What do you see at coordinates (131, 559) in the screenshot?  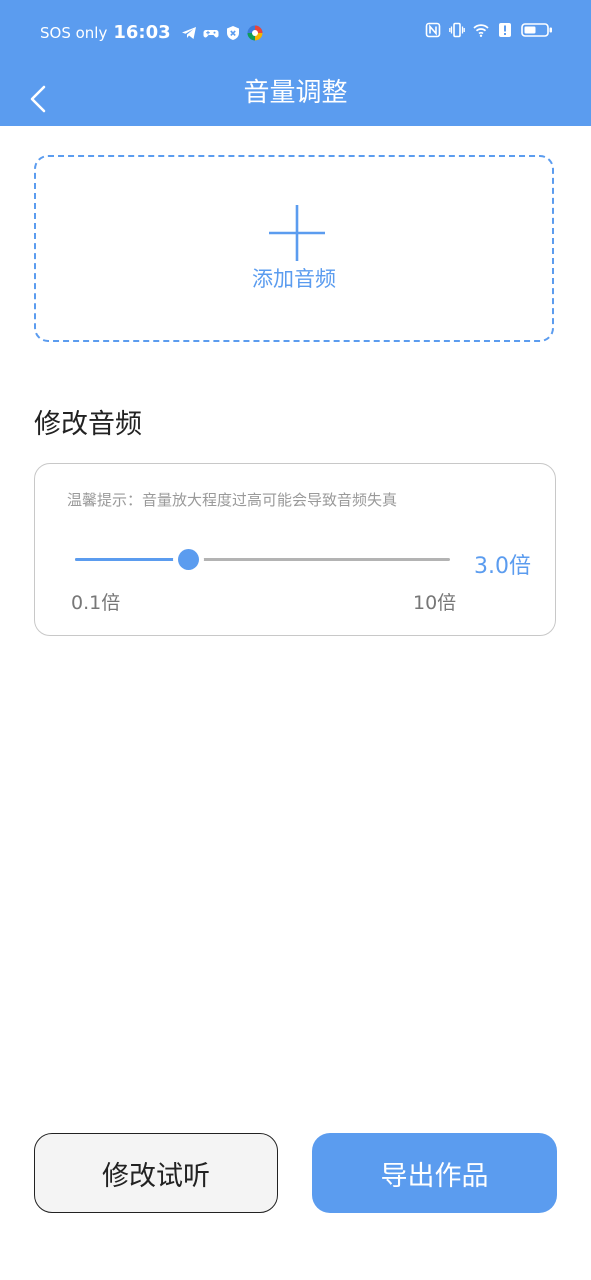 I see `slider-fill` at bounding box center [131, 559].